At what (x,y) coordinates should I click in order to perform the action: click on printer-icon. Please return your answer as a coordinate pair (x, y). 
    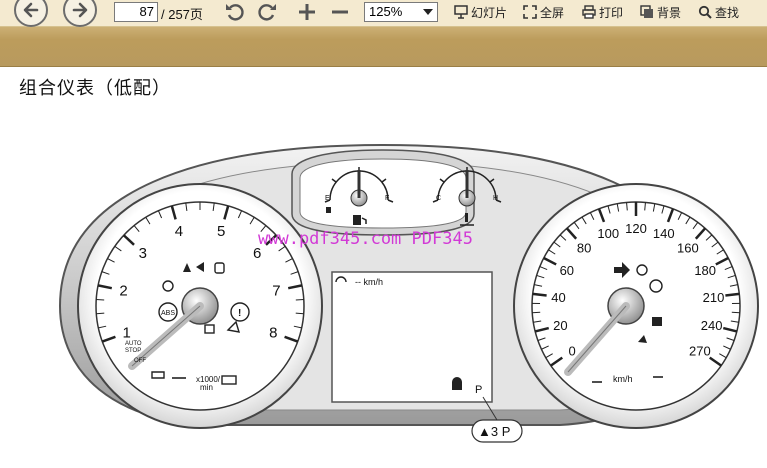
    Looking at the image, I should click on (589, 12).